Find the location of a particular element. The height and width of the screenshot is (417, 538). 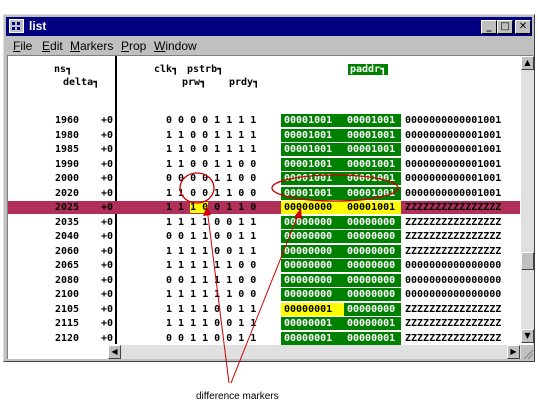

header-clk: clk┓ is located at coordinates (166, 69).